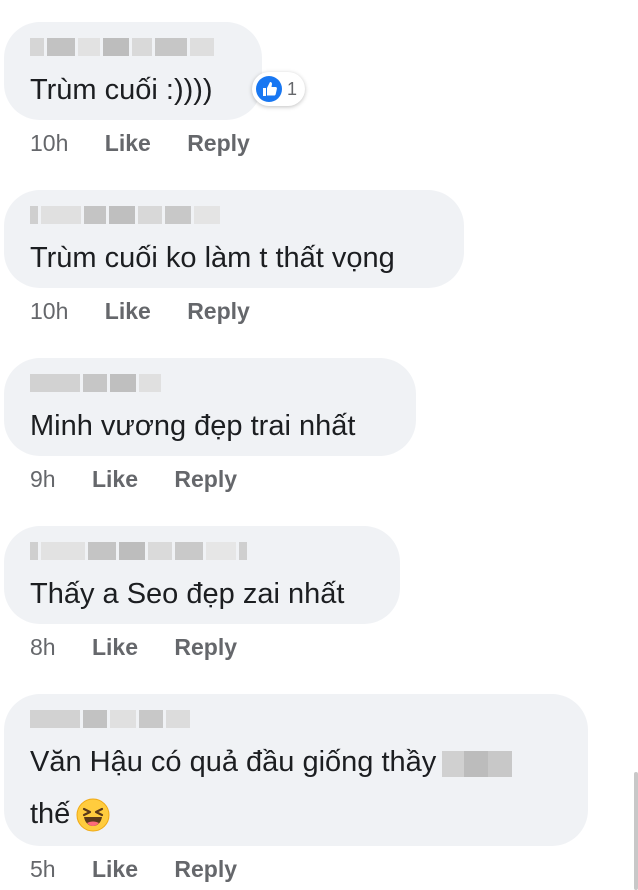 The height and width of the screenshot is (890, 638). Describe the element at coordinates (269, 89) in the screenshot. I see `like-icon` at that location.